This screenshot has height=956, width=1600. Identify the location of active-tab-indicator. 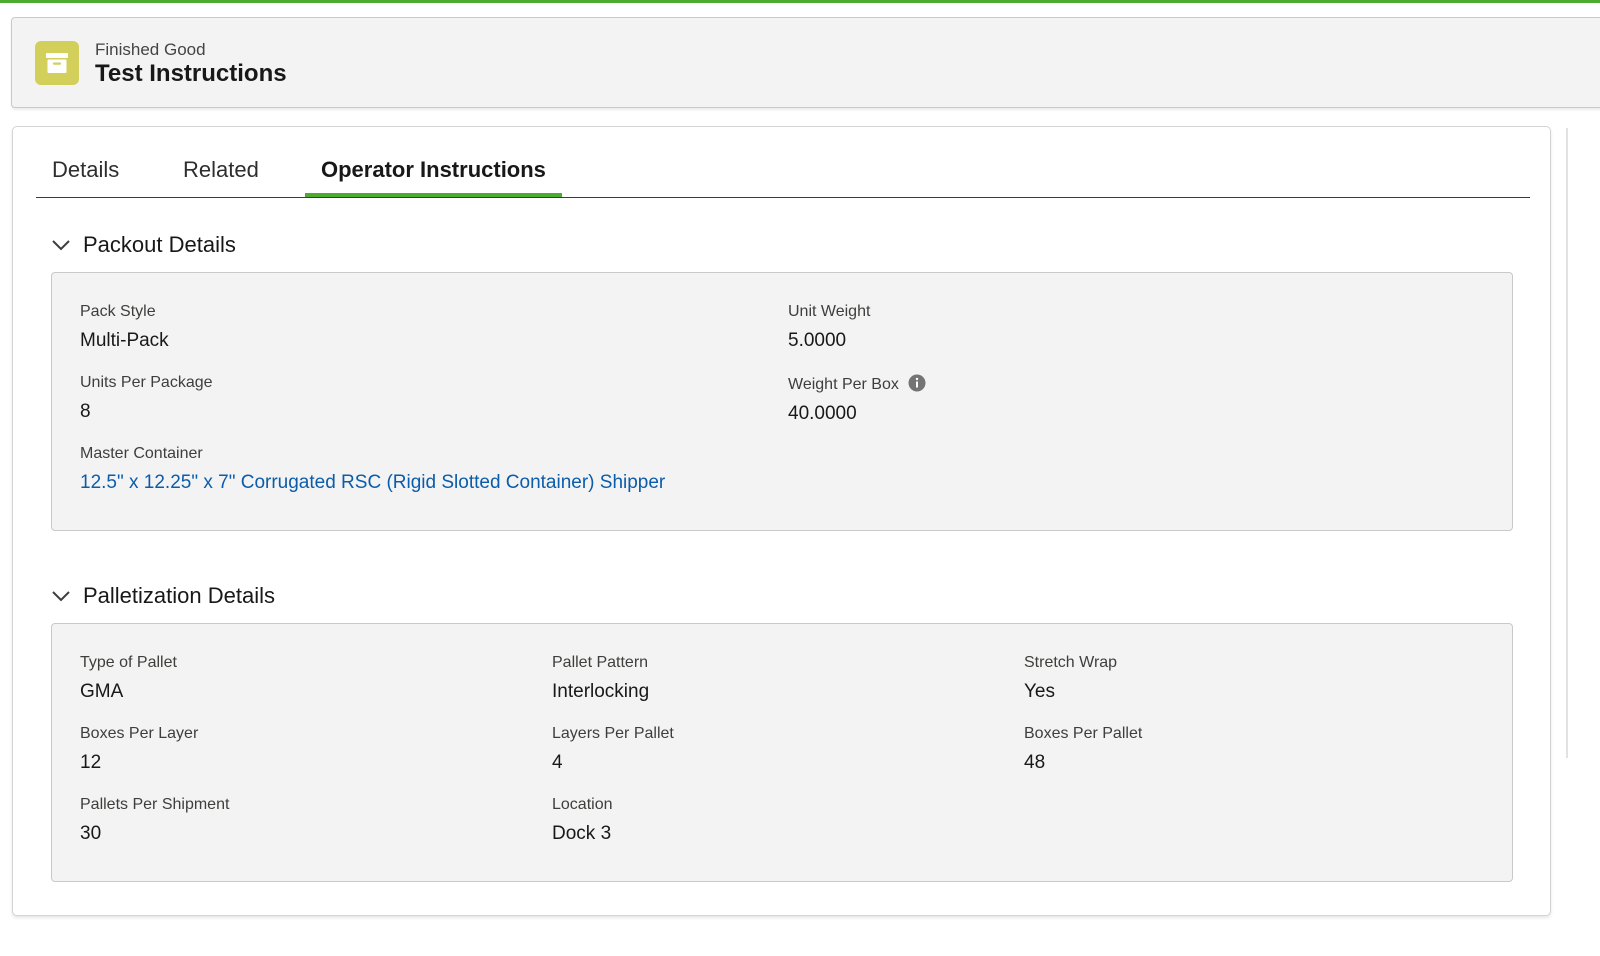
(433, 195).